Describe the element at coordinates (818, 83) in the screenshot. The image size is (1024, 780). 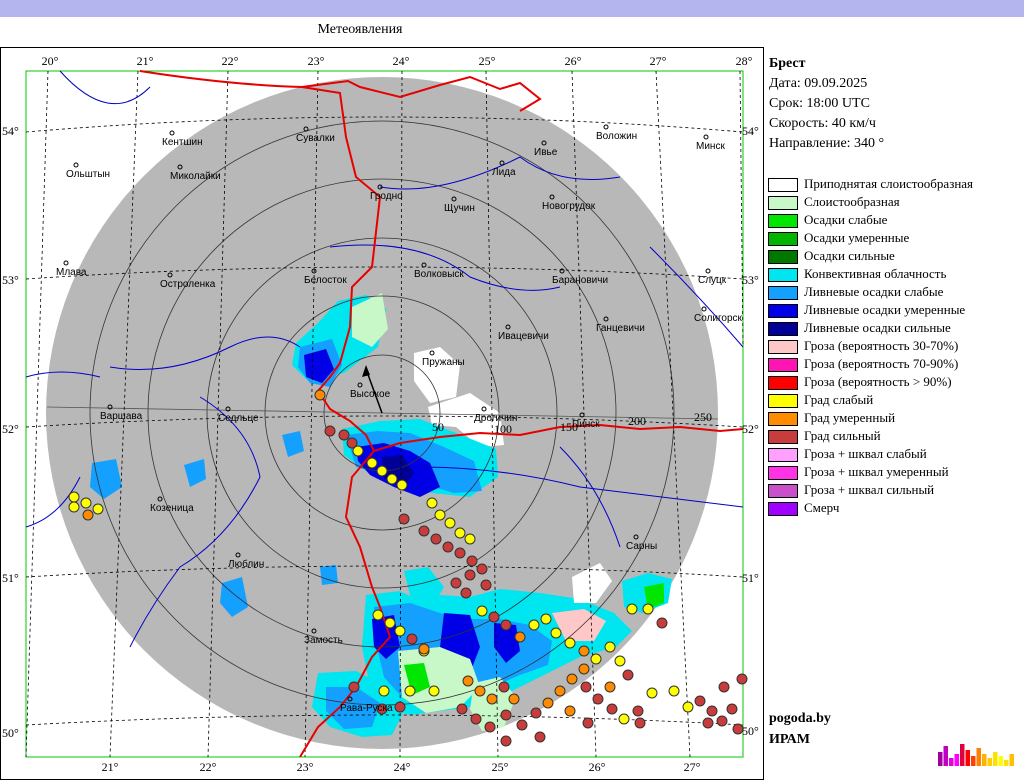
I see `observation-date: Дата: 09.09.2025` at that location.